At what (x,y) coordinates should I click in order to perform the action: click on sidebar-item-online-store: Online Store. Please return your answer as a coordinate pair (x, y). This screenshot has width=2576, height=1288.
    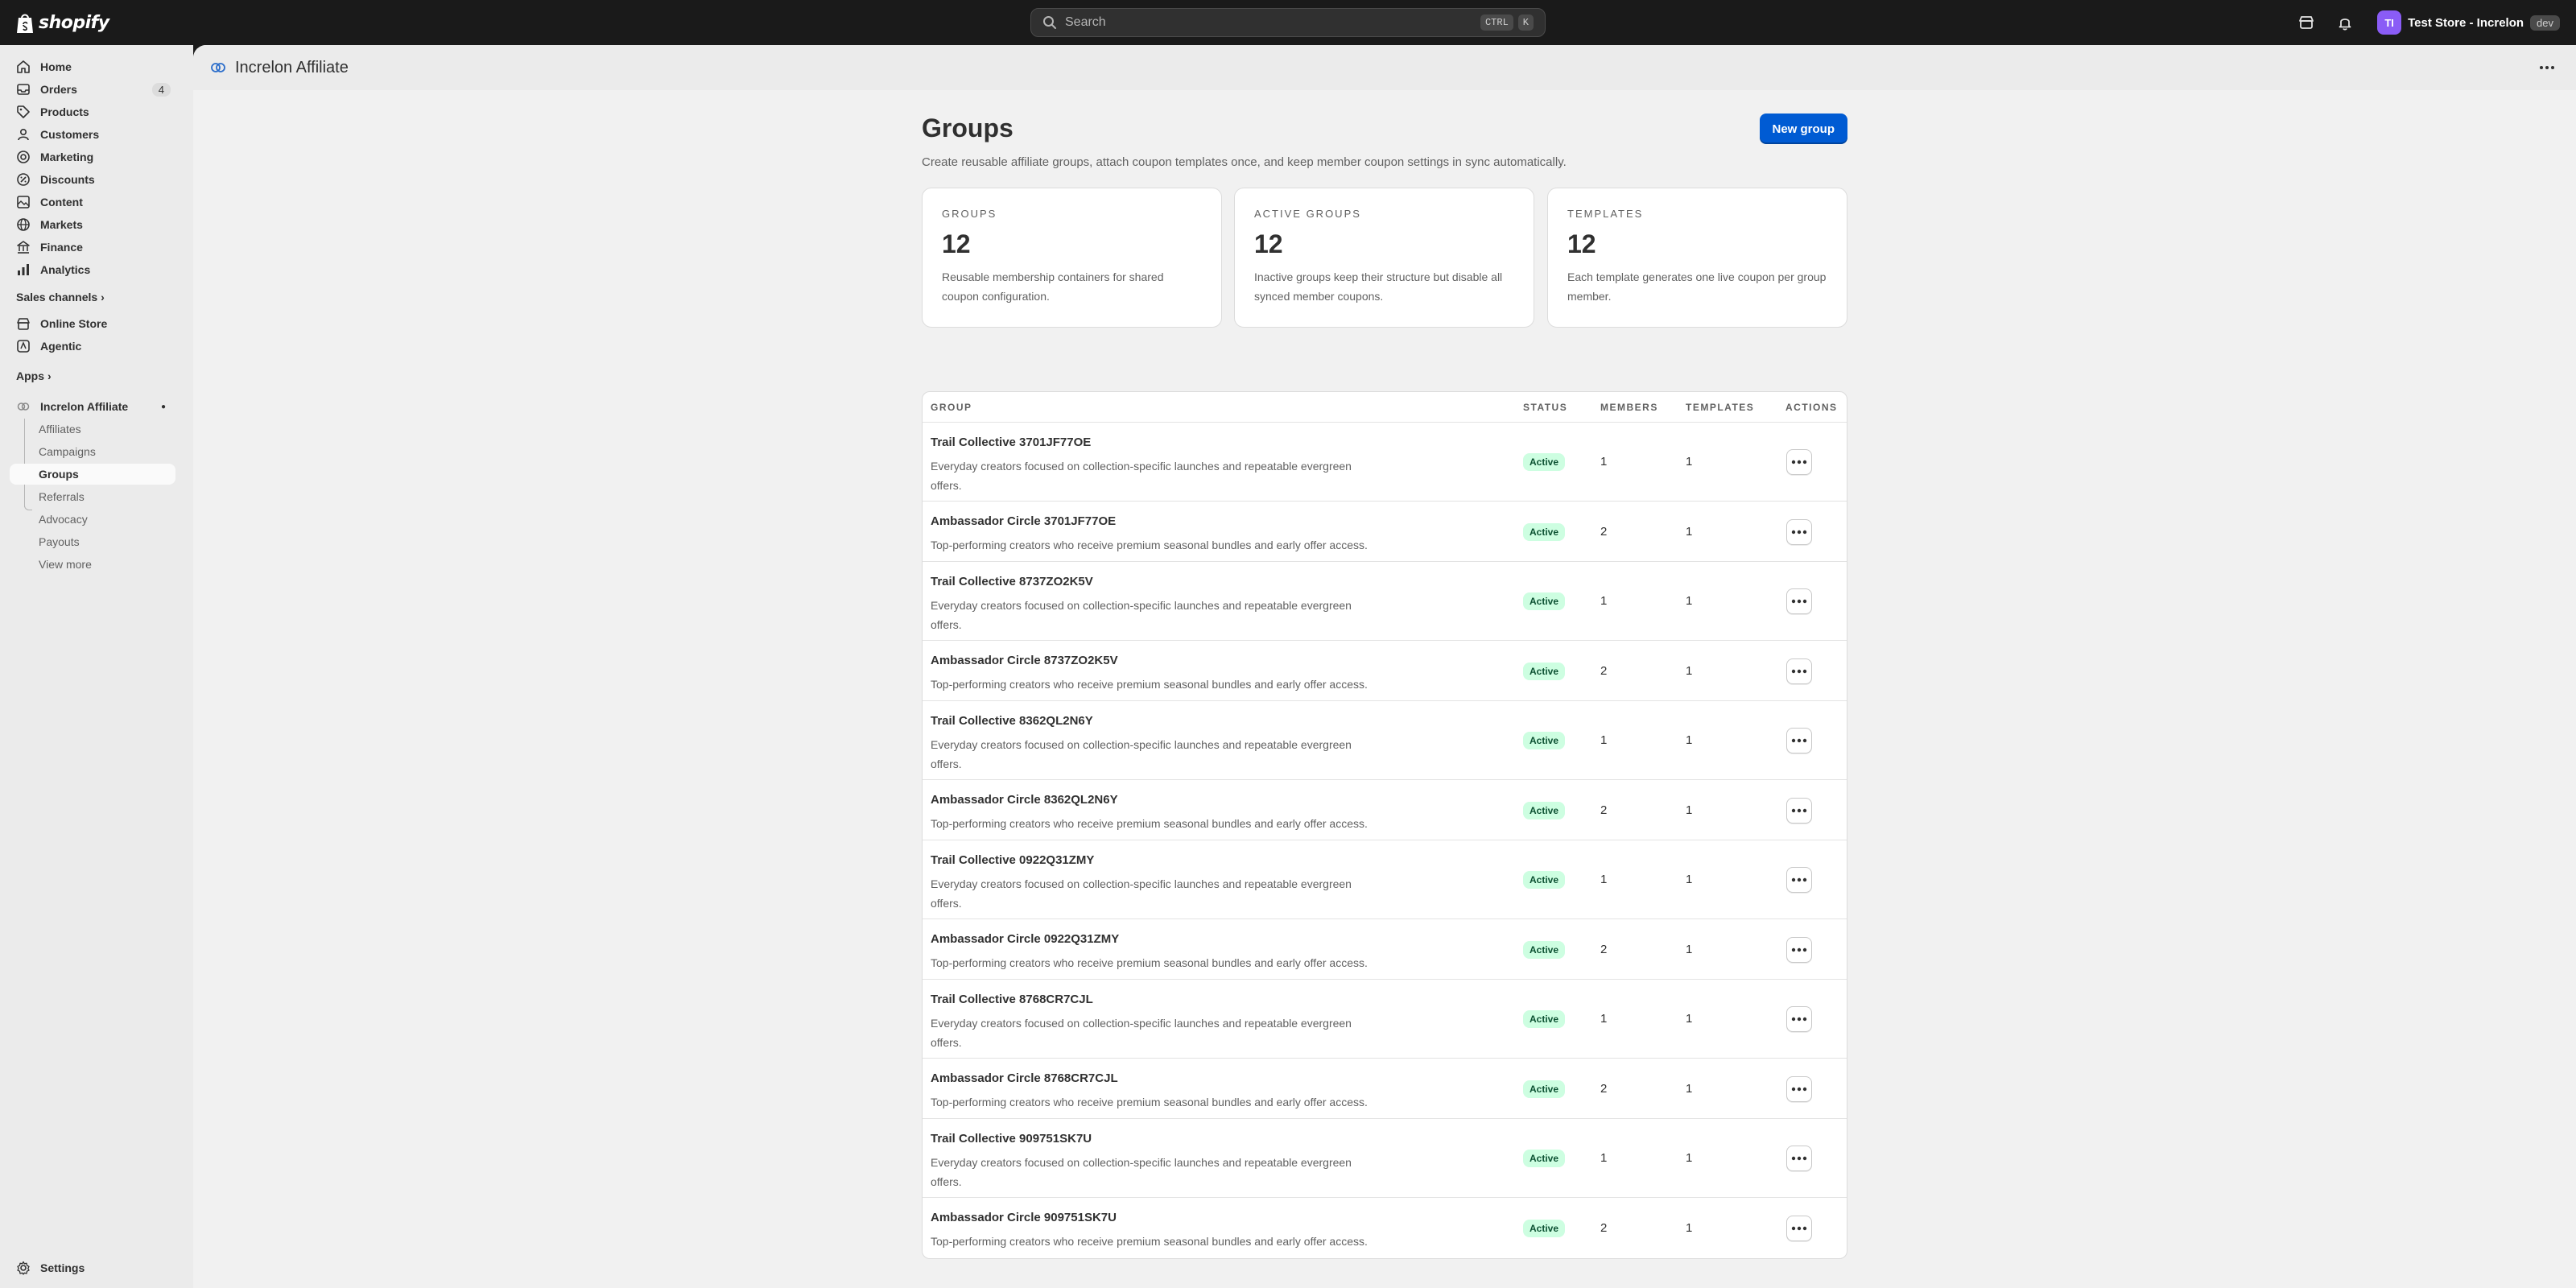
    Looking at the image, I should click on (92, 323).